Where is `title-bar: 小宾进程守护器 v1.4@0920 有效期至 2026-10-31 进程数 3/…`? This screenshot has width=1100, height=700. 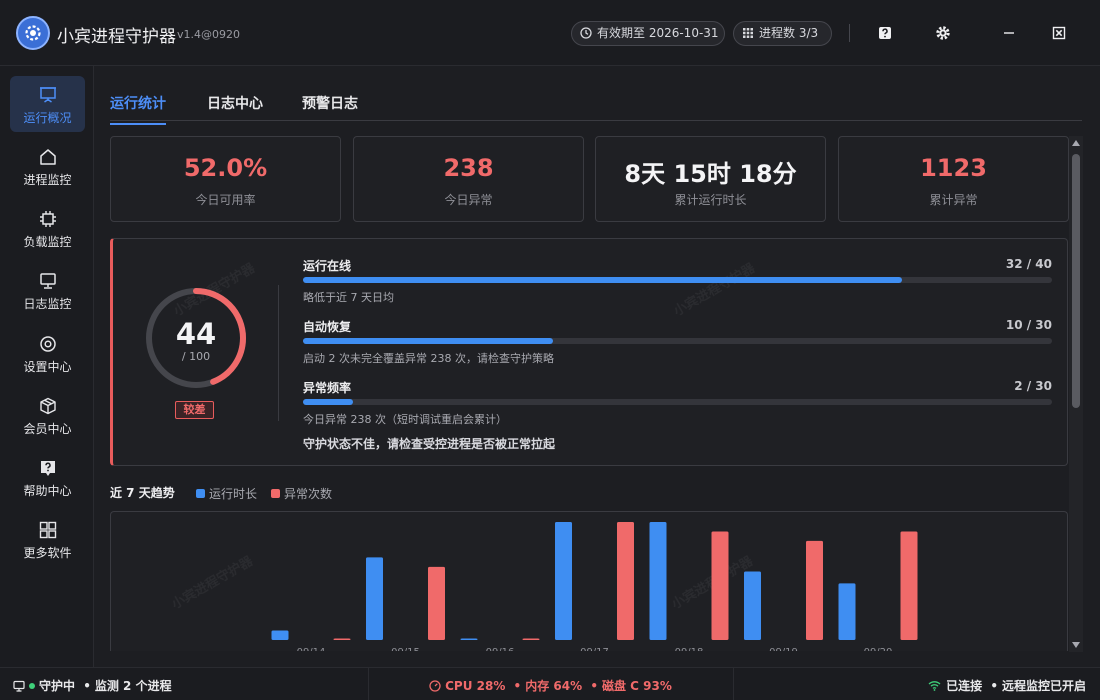 title-bar: 小宾进程守护器 v1.4@0920 有效期至 2026-10-31 进程数 3/… is located at coordinates (550, 33).